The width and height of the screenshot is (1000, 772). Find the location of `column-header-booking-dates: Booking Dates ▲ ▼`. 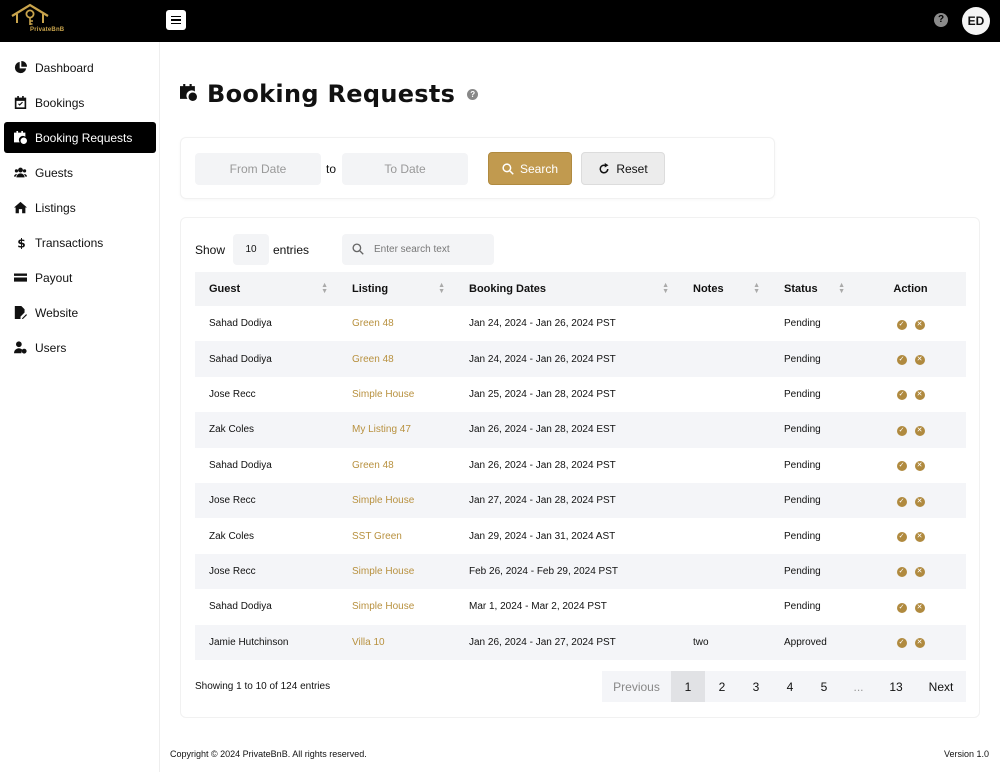

column-header-booking-dates: Booking Dates ▲ ▼ is located at coordinates (567, 289).